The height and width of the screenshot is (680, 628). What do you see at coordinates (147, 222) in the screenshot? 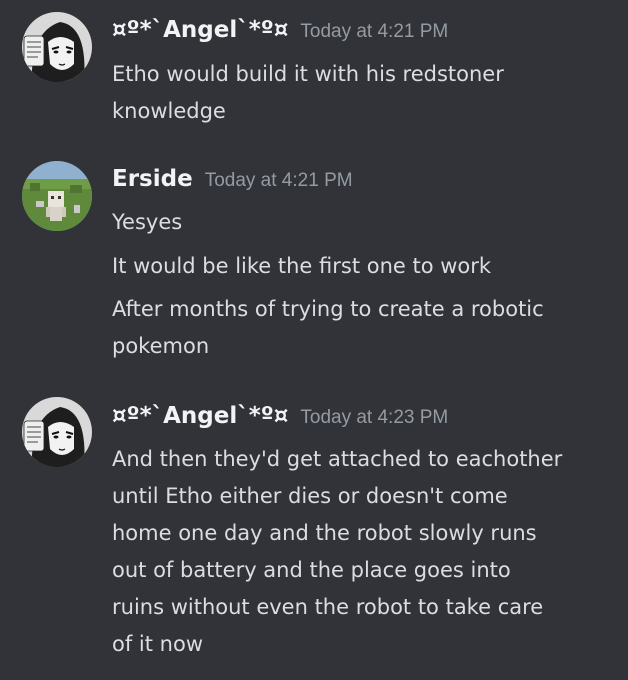
I see `message-text: Yesyes` at bounding box center [147, 222].